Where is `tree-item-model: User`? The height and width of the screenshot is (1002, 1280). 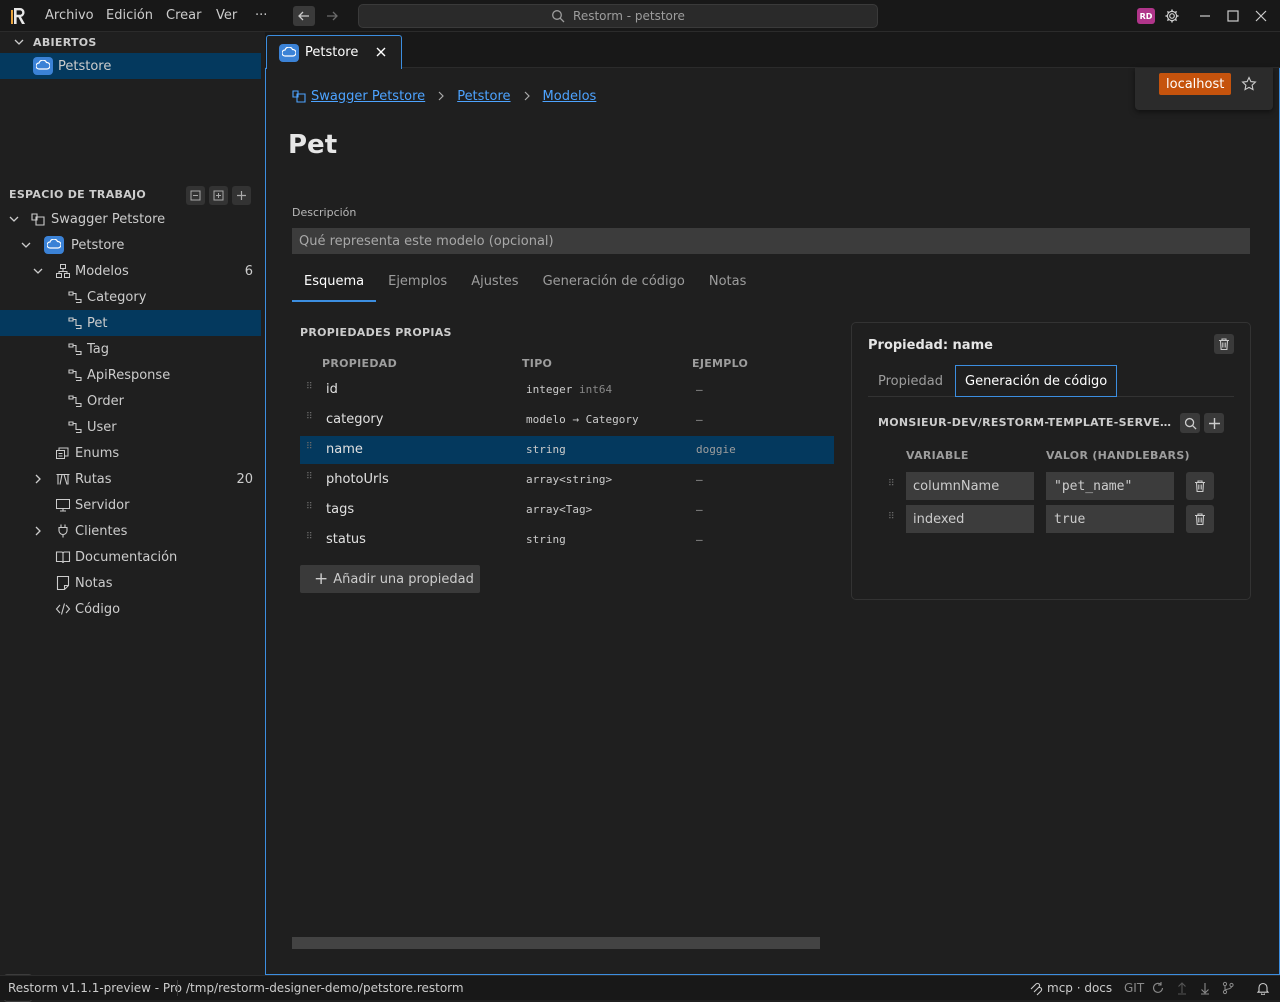 tree-item-model: User is located at coordinates (130, 427).